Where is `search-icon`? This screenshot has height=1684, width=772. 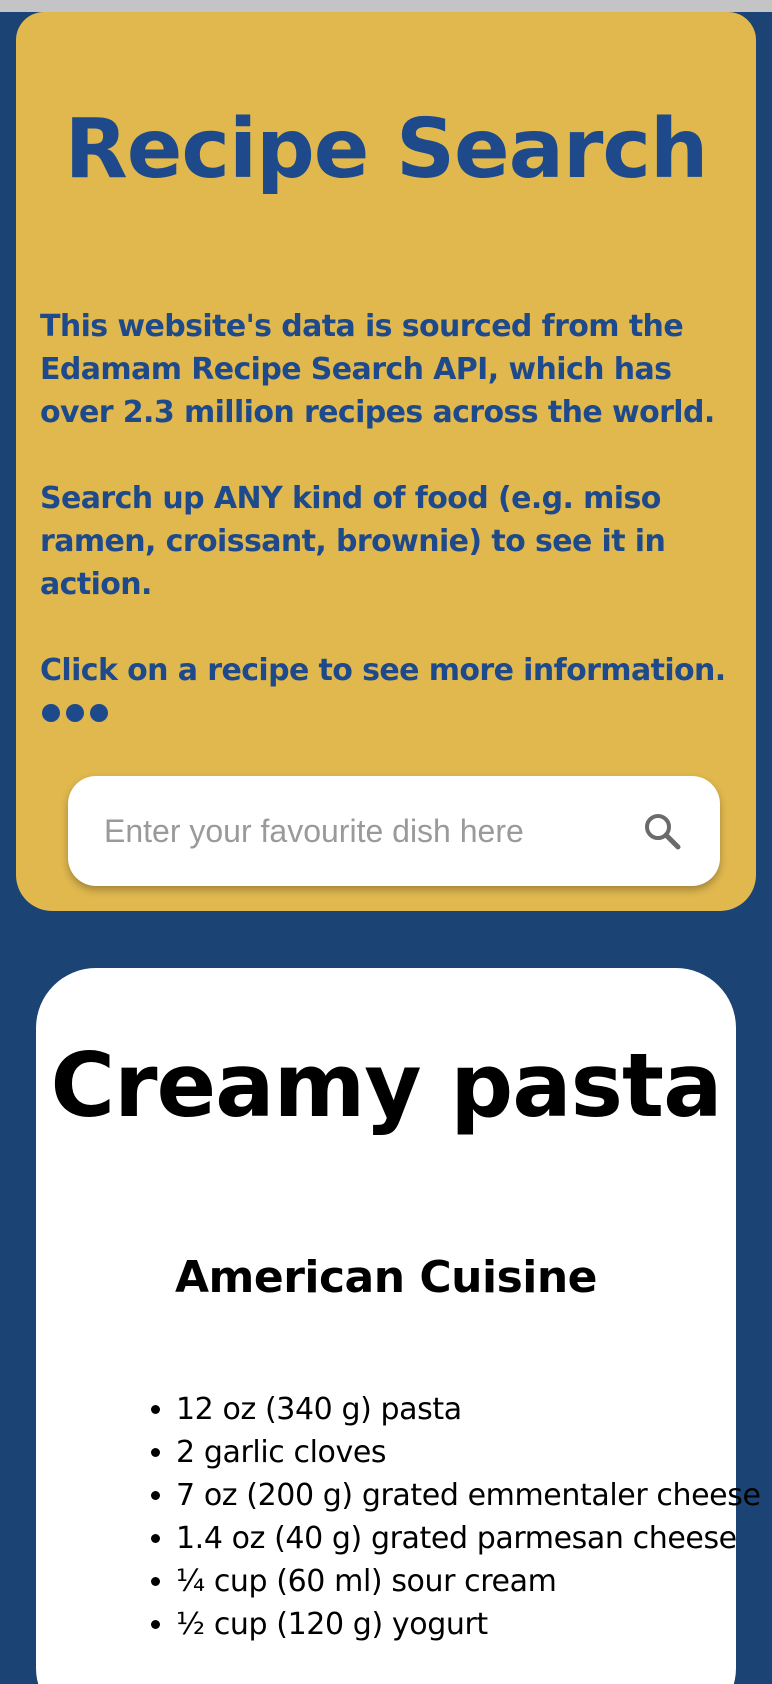 search-icon is located at coordinates (662, 831).